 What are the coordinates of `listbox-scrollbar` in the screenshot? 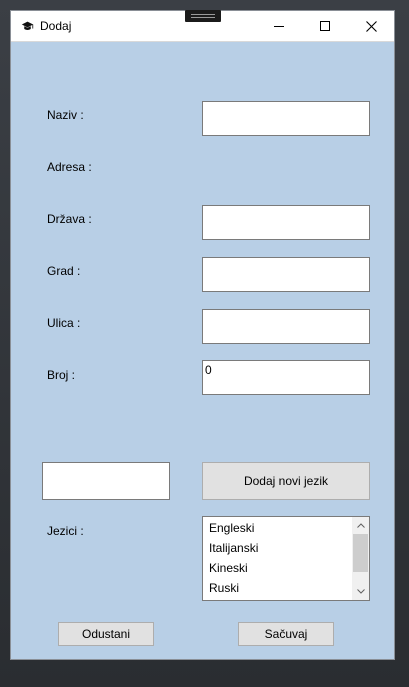 It's located at (360, 558).